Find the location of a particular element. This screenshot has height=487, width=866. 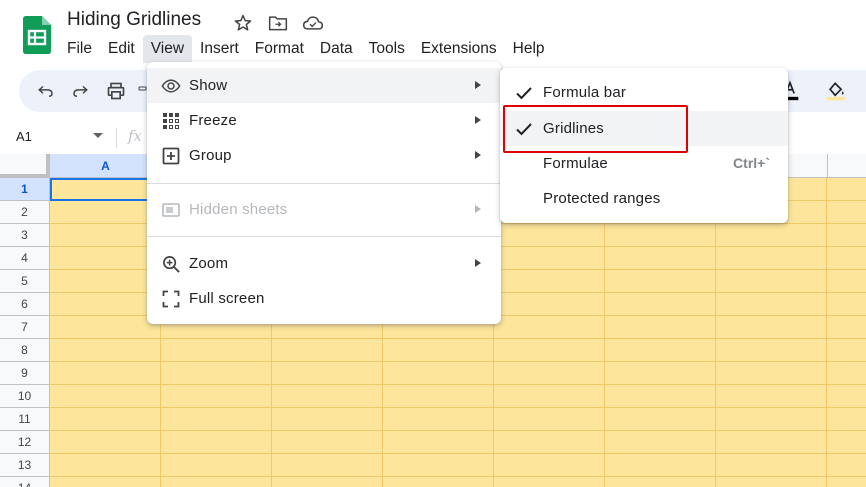

chevron-down-icon is located at coordinates (98, 135).